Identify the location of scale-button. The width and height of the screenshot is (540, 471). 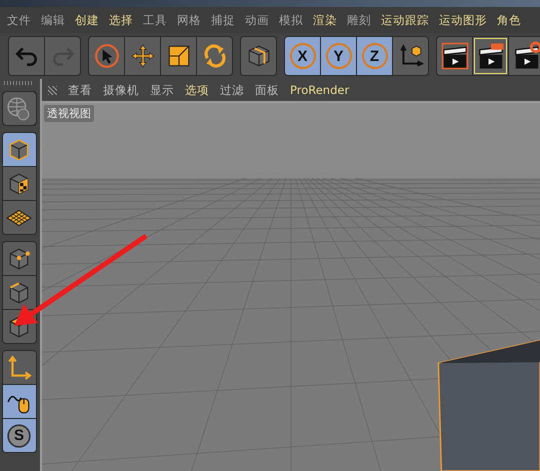
(178, 56).